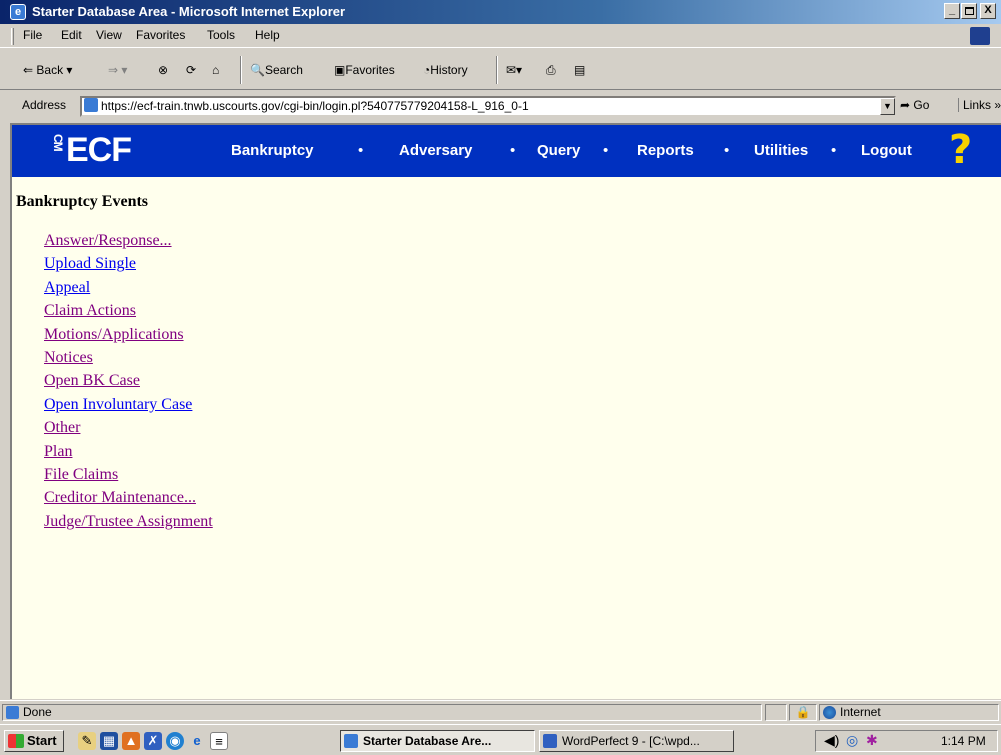 The image size is (1001, 755). I want to click on event-link: Appeal, so click(128, 287).